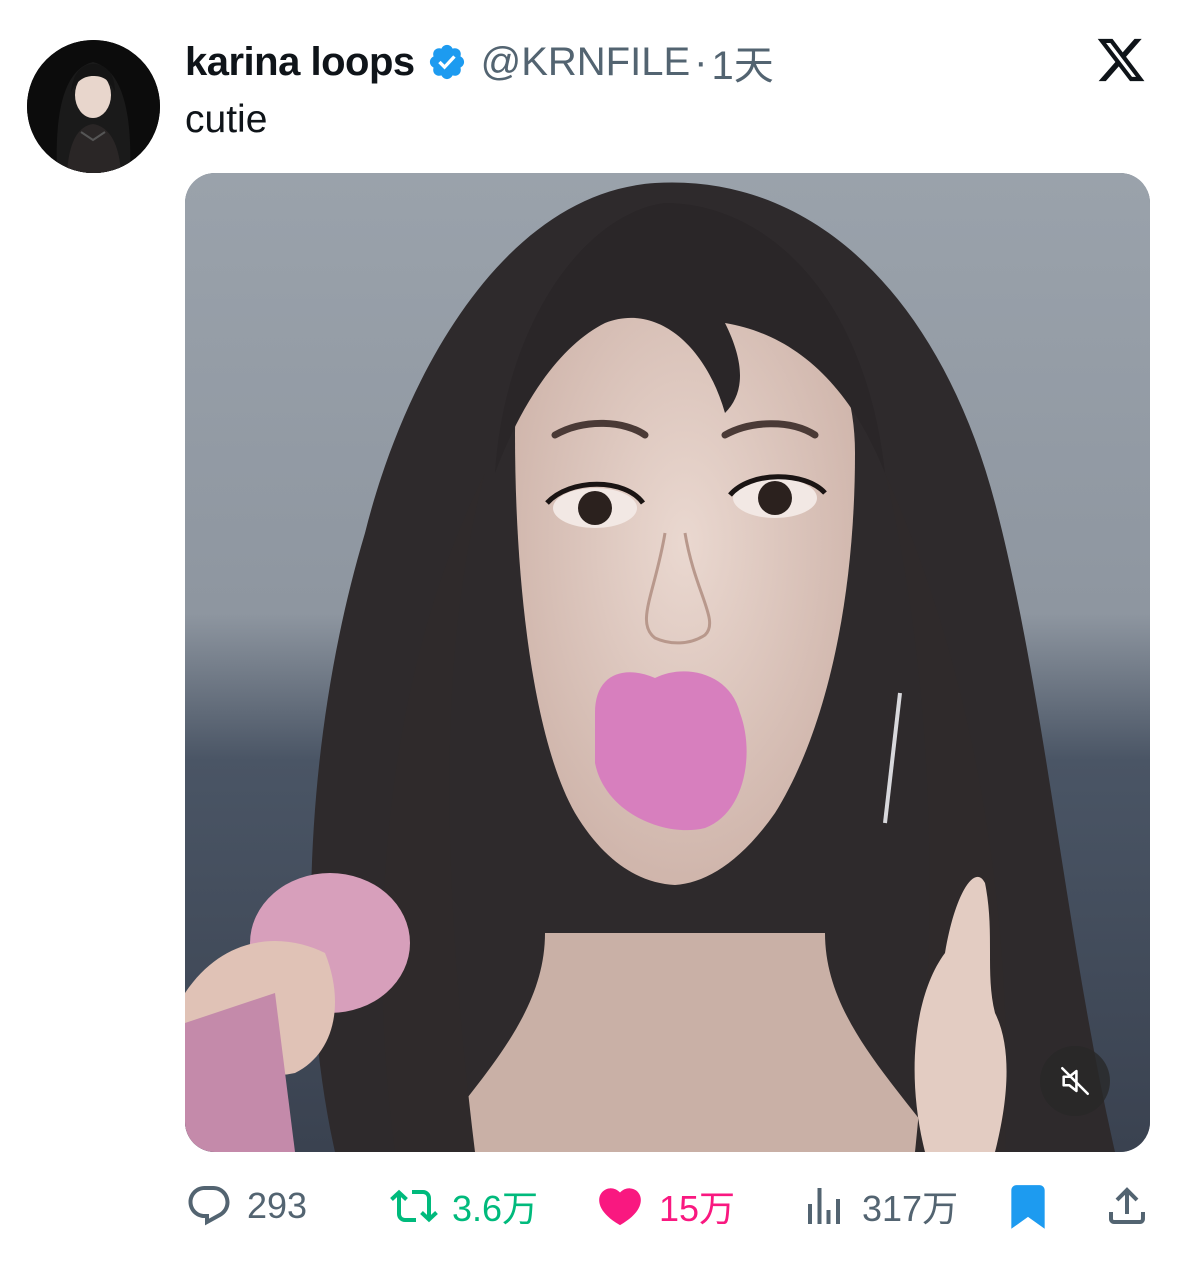 The width and height of the screenshot is (1179, 1265). What do you see at coordinates (246, 1206) in the screenshot?
I see `reply-button: 293` at bounding box center [246, 1206].